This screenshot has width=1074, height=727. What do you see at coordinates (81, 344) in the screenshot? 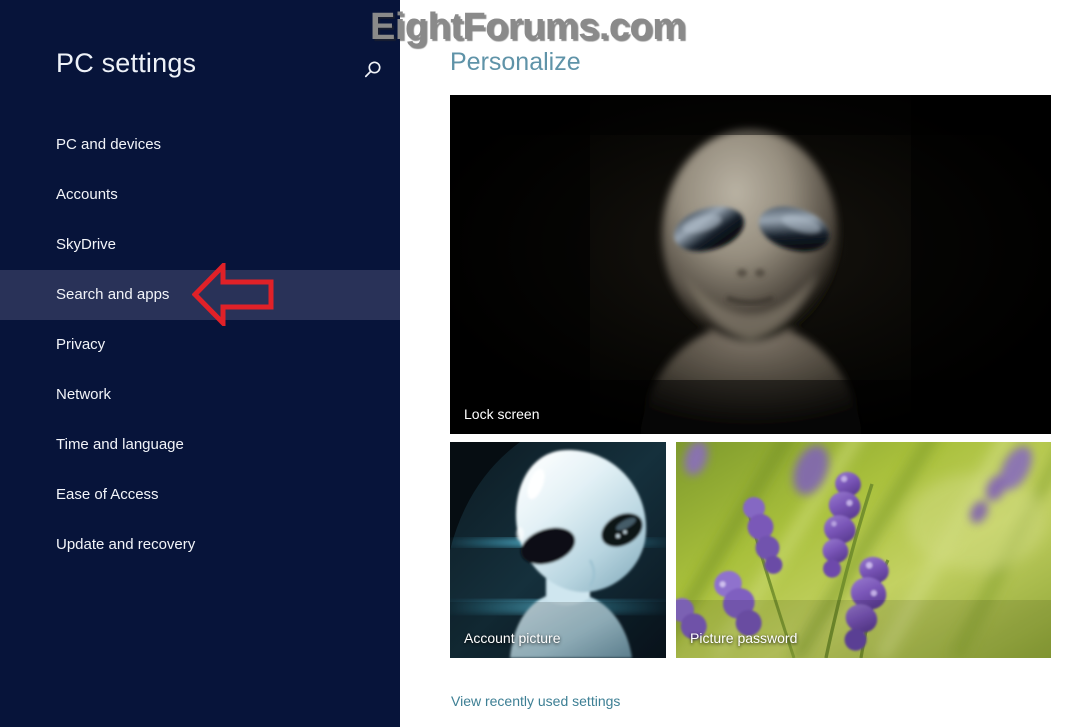
I see `sidebar-item-label: Privacy` at bounding box center [81, 344].